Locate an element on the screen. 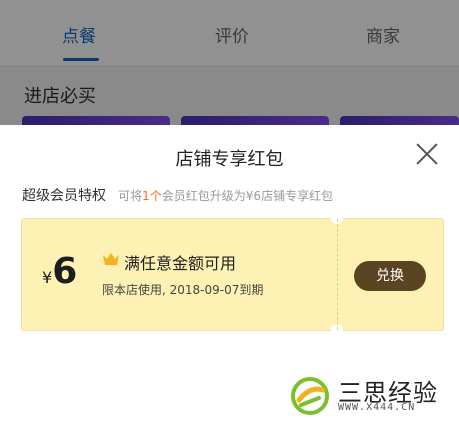  watermark-logo-icon is located at coordinates (310, 396).